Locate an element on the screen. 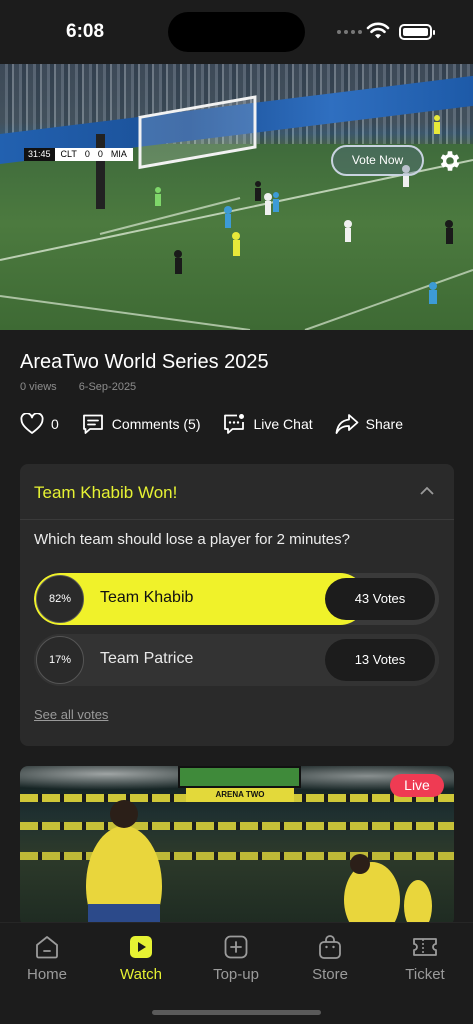  nav-label-ticket: Ticket is located at coordinates (425, 974).